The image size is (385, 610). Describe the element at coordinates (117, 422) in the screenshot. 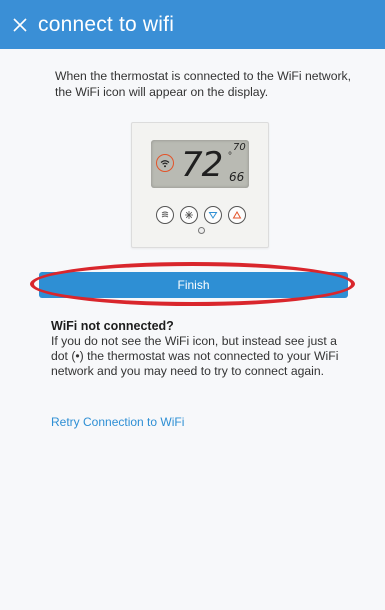

I see `retry-connection-link: Retry Connection to WiFi` at that location.